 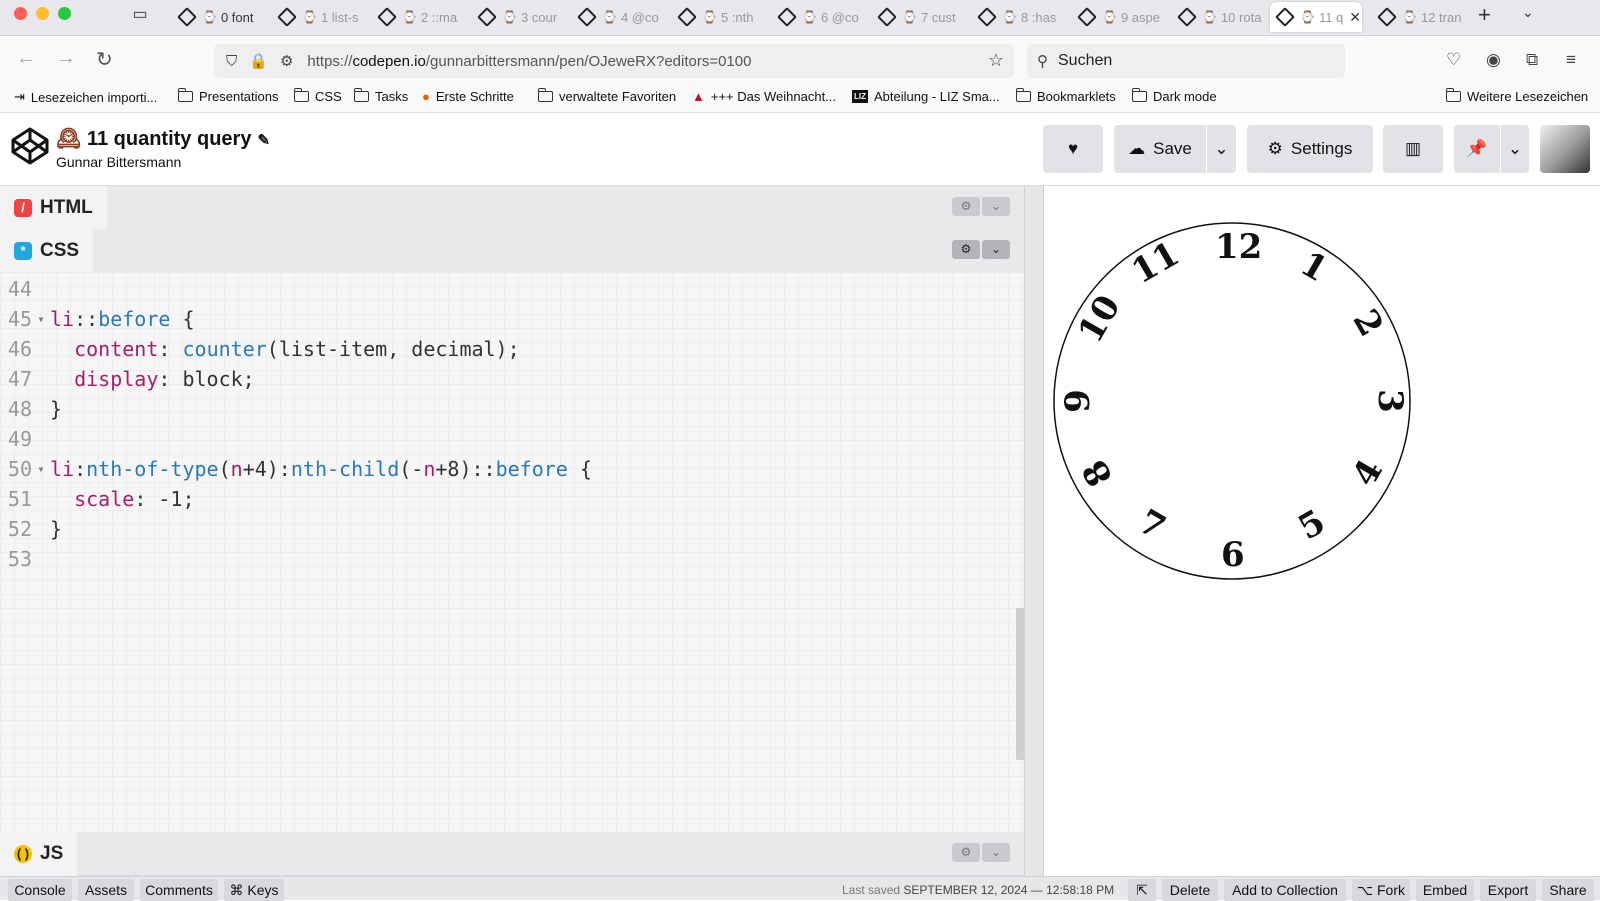 I want to click on bookmark-star-icon: ☆, so click(x=996, y=60).